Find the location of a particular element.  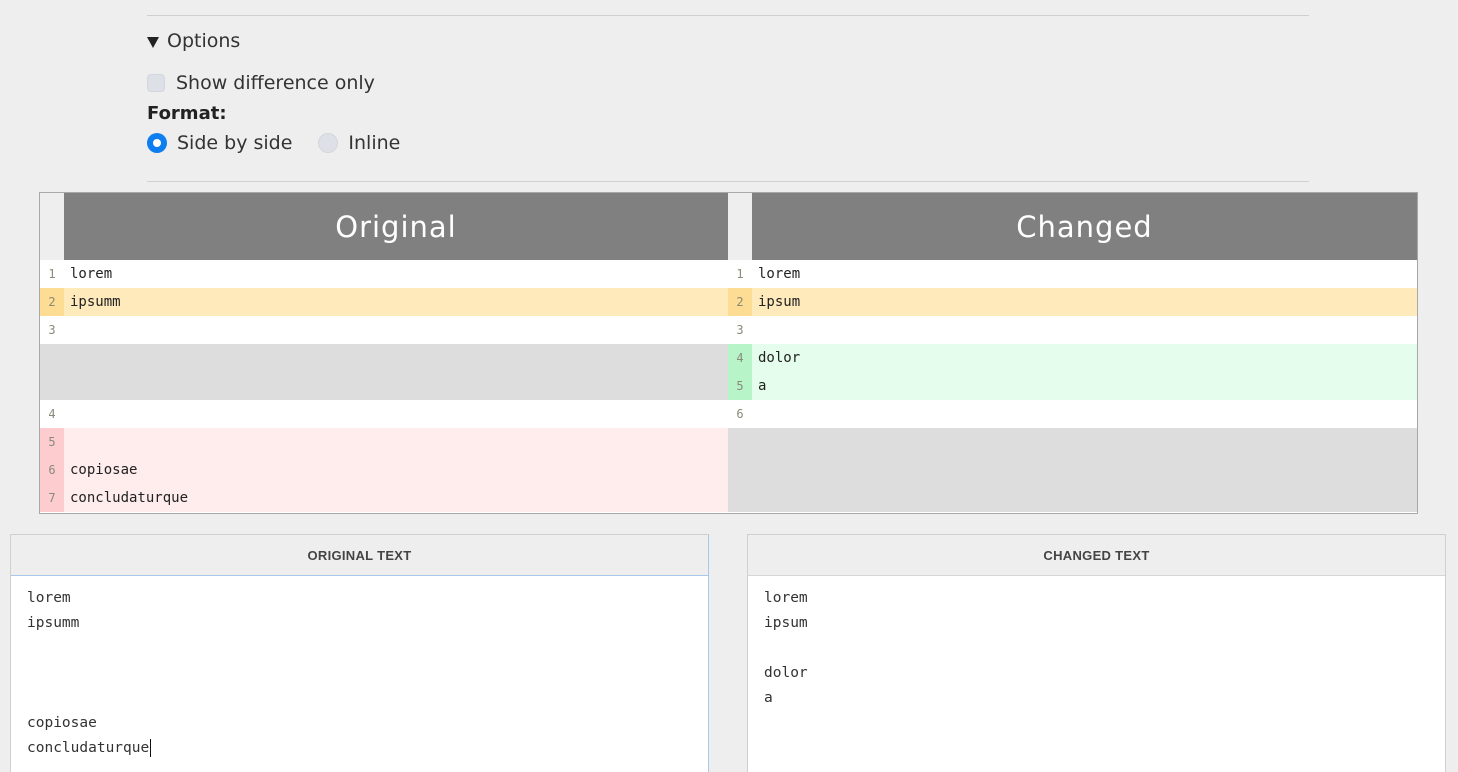

show-difference-only-option: Show difference only is located at coordinates (261, 83).